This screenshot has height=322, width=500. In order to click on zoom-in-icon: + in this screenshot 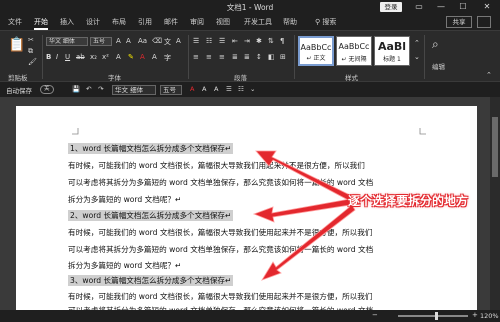, I will do `click(475, 315)`.